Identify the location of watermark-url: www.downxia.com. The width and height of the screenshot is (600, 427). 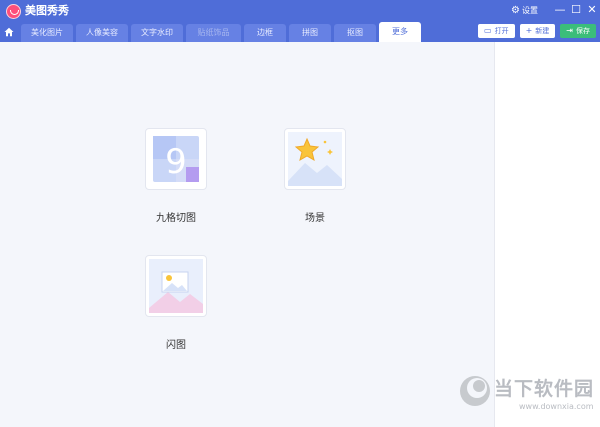
(556, 406).